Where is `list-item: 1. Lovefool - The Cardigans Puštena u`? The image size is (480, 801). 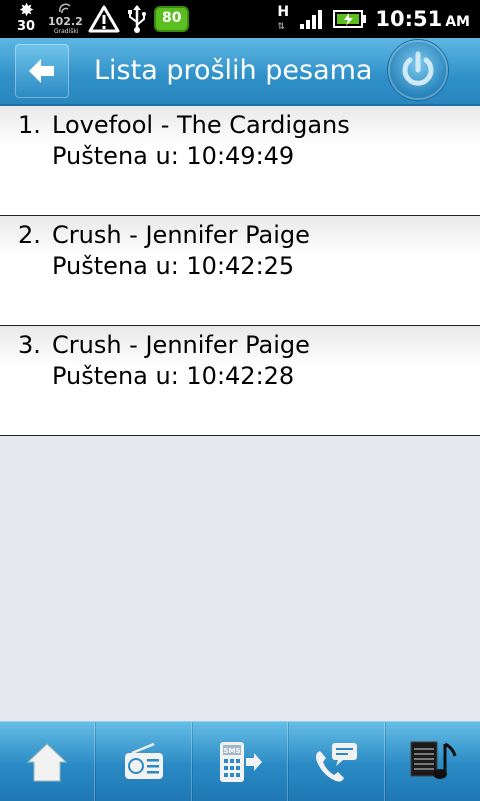
list-item: 1. Lovefool - The Cardigans Puštena u is located at coordinates (240, 161).